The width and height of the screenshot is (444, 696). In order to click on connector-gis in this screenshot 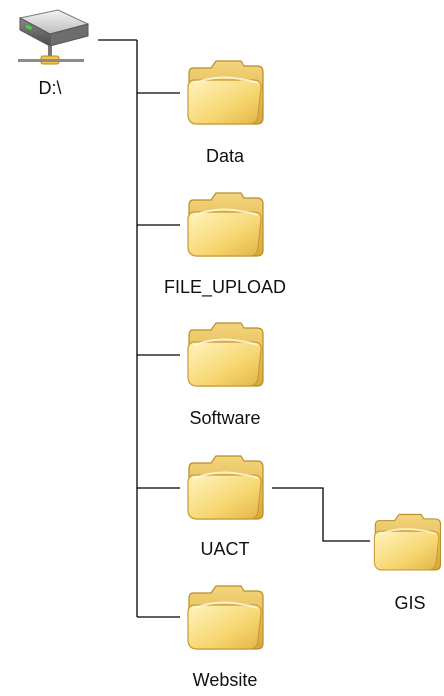, I will do `click(321, 514)`.